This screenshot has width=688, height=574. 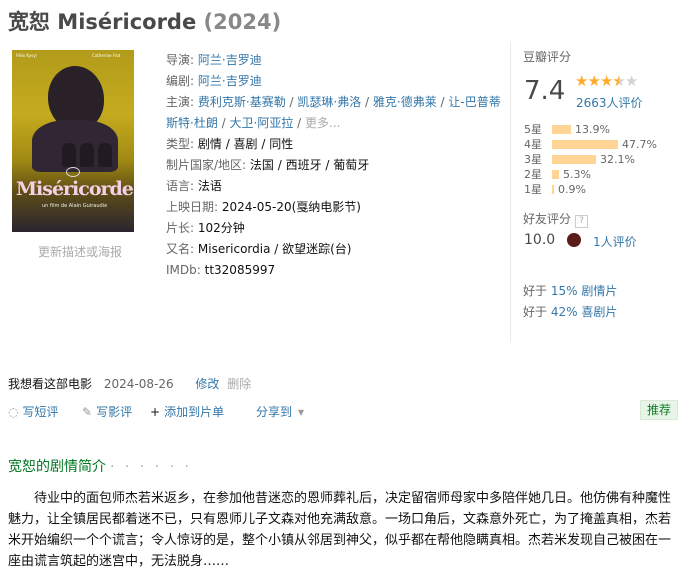 I want to click on add-to-list-label: 添加到片单, so click(x=194, y=412).